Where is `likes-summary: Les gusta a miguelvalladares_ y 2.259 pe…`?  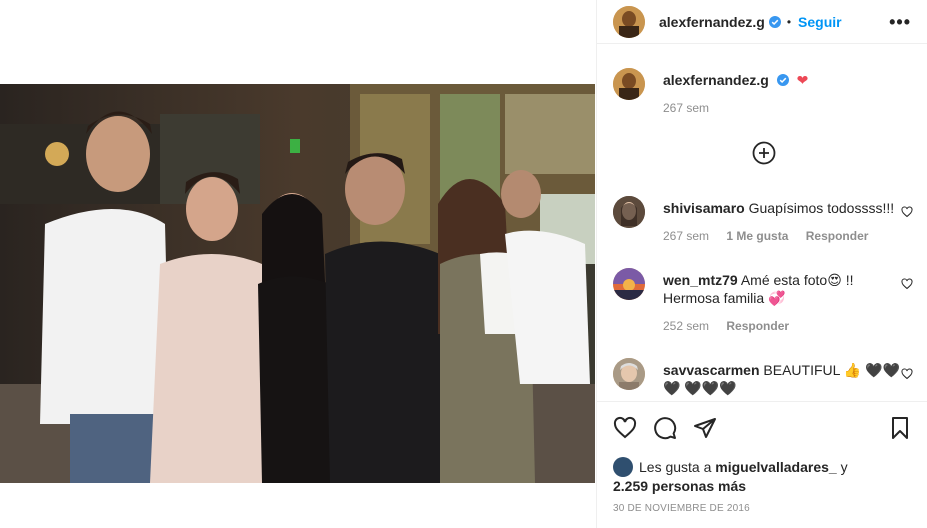 likes-summary: Les gusta a miguelvalladares_ y 2.259 pe… is located at coordinates (763, 476).